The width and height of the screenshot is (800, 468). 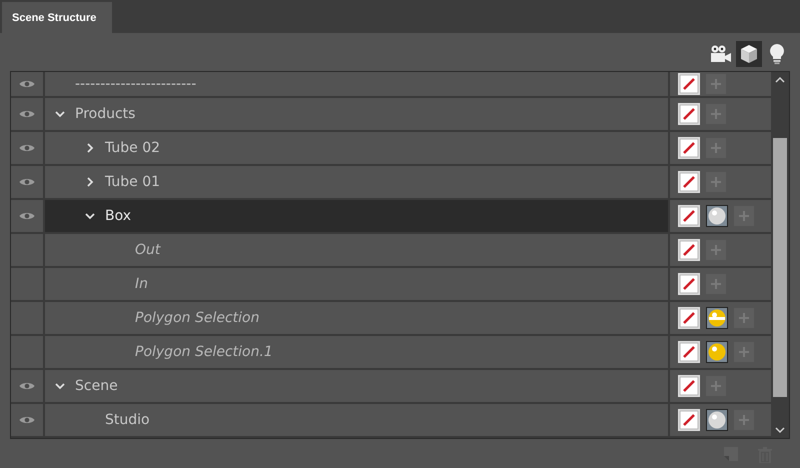 What do you see at coordinates (105, 114) in the screenshot?
I see `object-name: Products` at bounding box center [105, 114].